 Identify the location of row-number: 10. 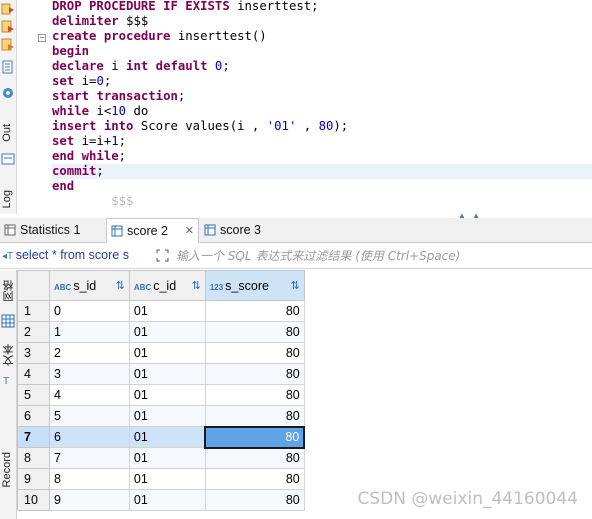
(33, 500).